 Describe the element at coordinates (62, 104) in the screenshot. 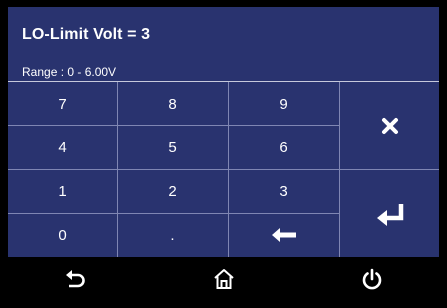

I see `key-7: 7` at that location.